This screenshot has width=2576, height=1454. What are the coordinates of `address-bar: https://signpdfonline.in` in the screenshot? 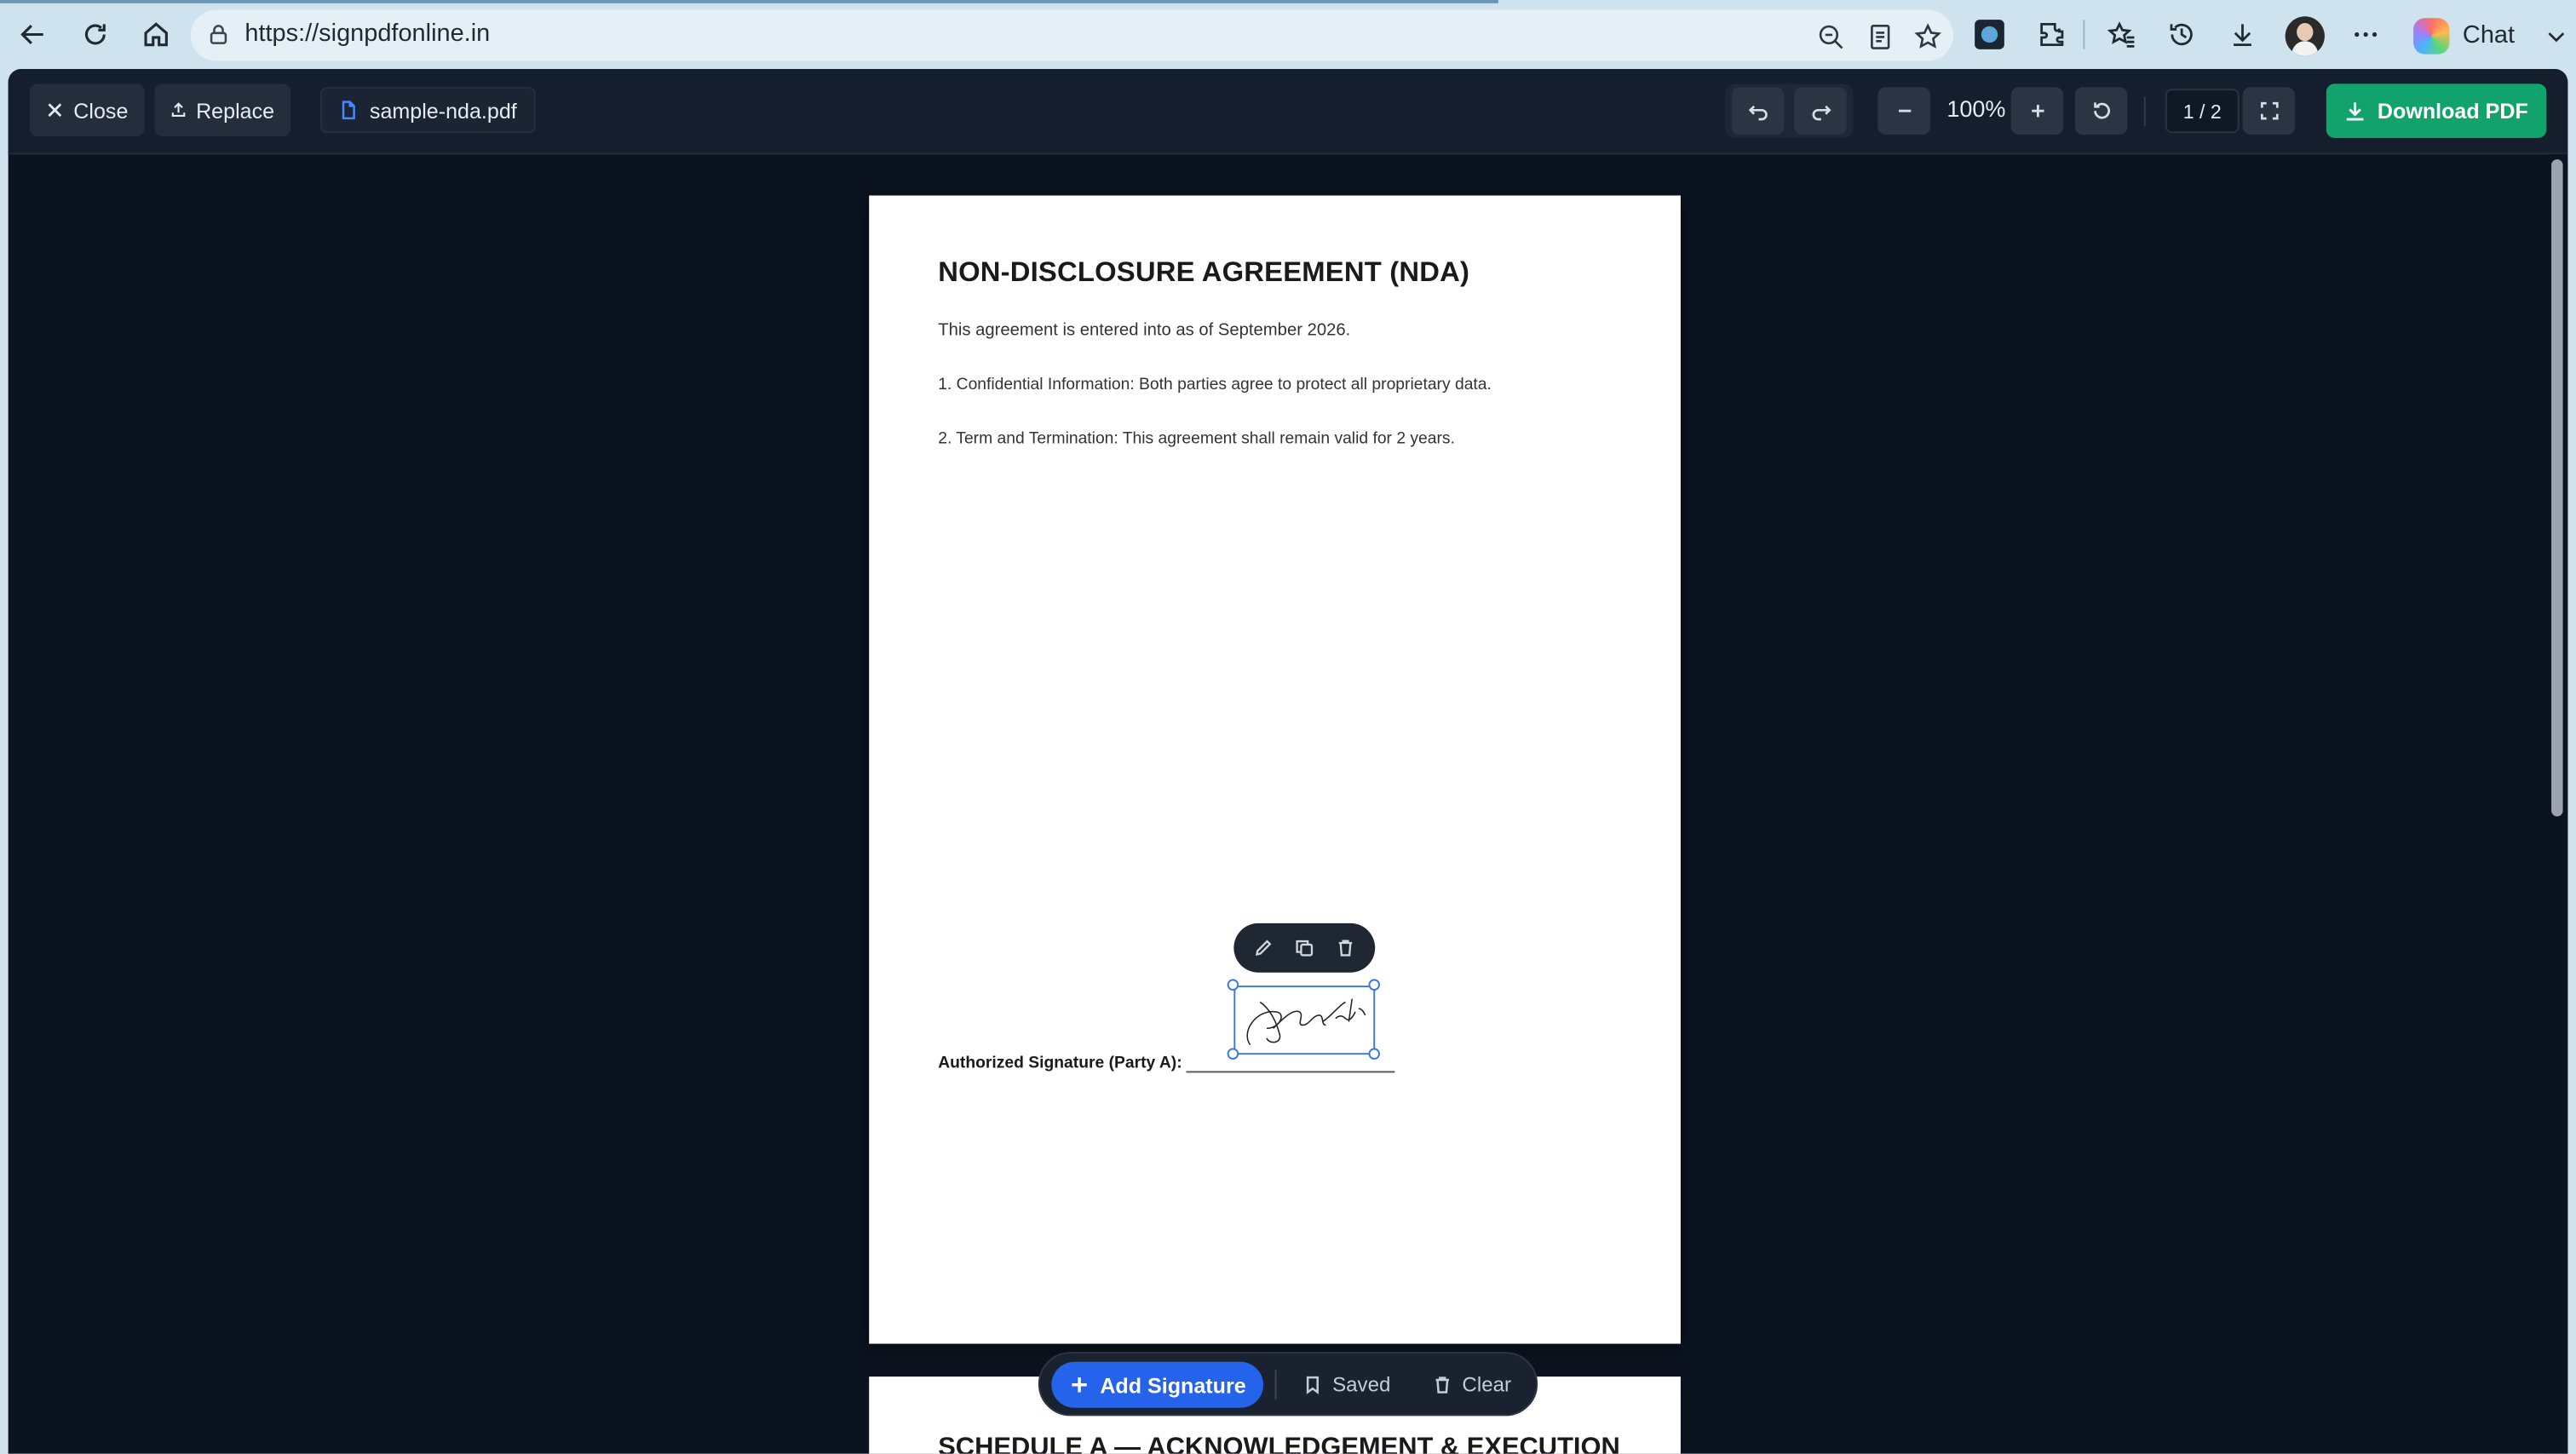 It's located at (1072, 35).